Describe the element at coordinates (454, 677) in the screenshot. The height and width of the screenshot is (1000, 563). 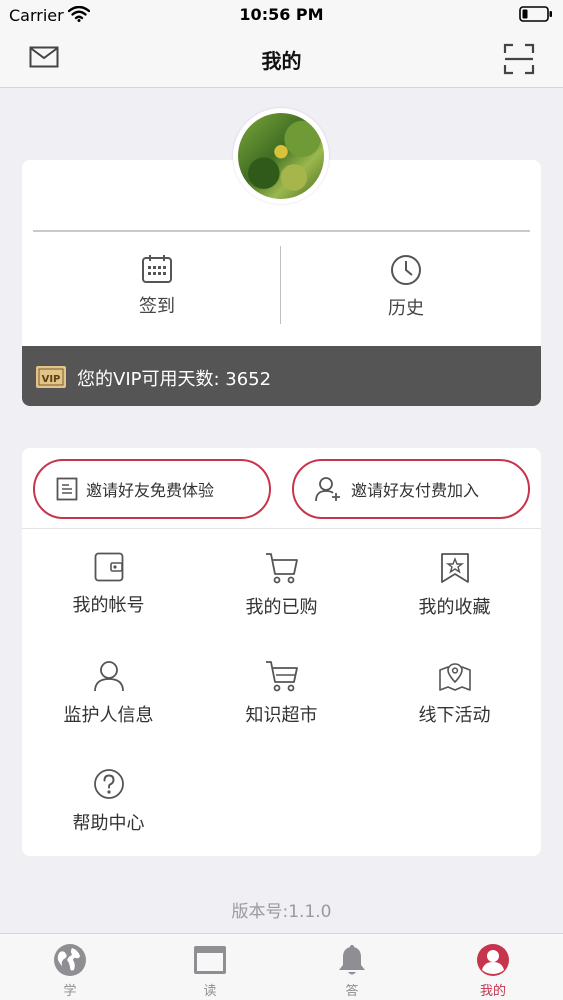
I see `map-pin-icon` at that location.